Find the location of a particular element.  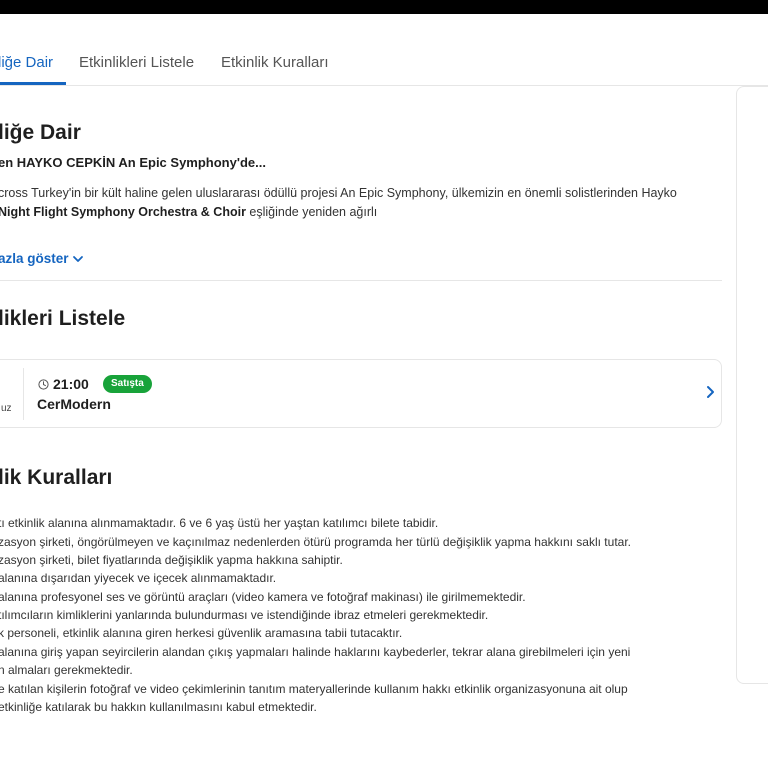

status-badge: Satışta is located at coordinates (127, 384).